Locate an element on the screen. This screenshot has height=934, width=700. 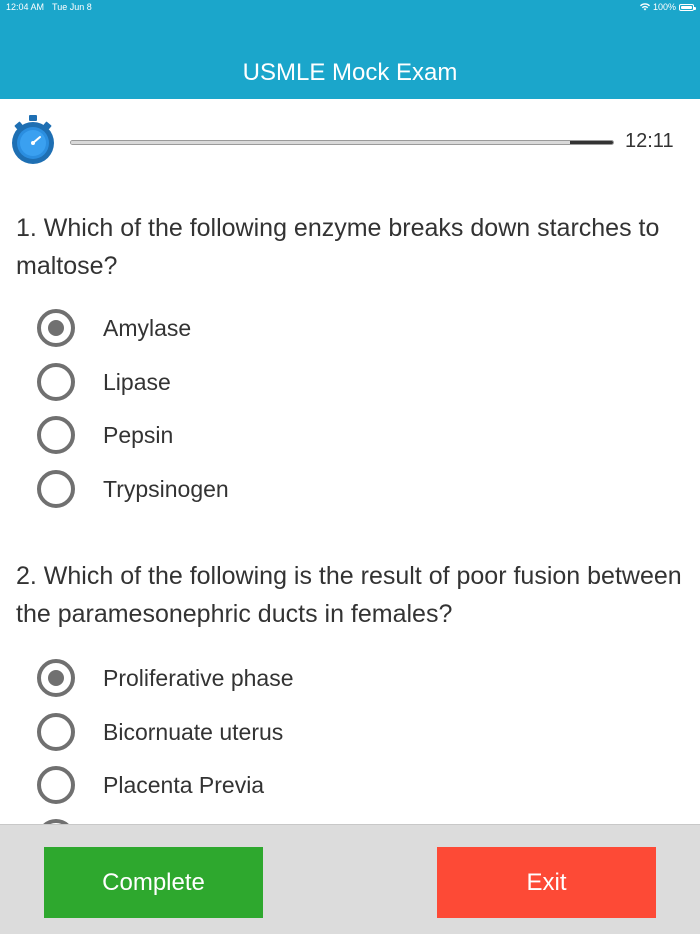
timer-progress-fill is located at coordinates (320, 142).